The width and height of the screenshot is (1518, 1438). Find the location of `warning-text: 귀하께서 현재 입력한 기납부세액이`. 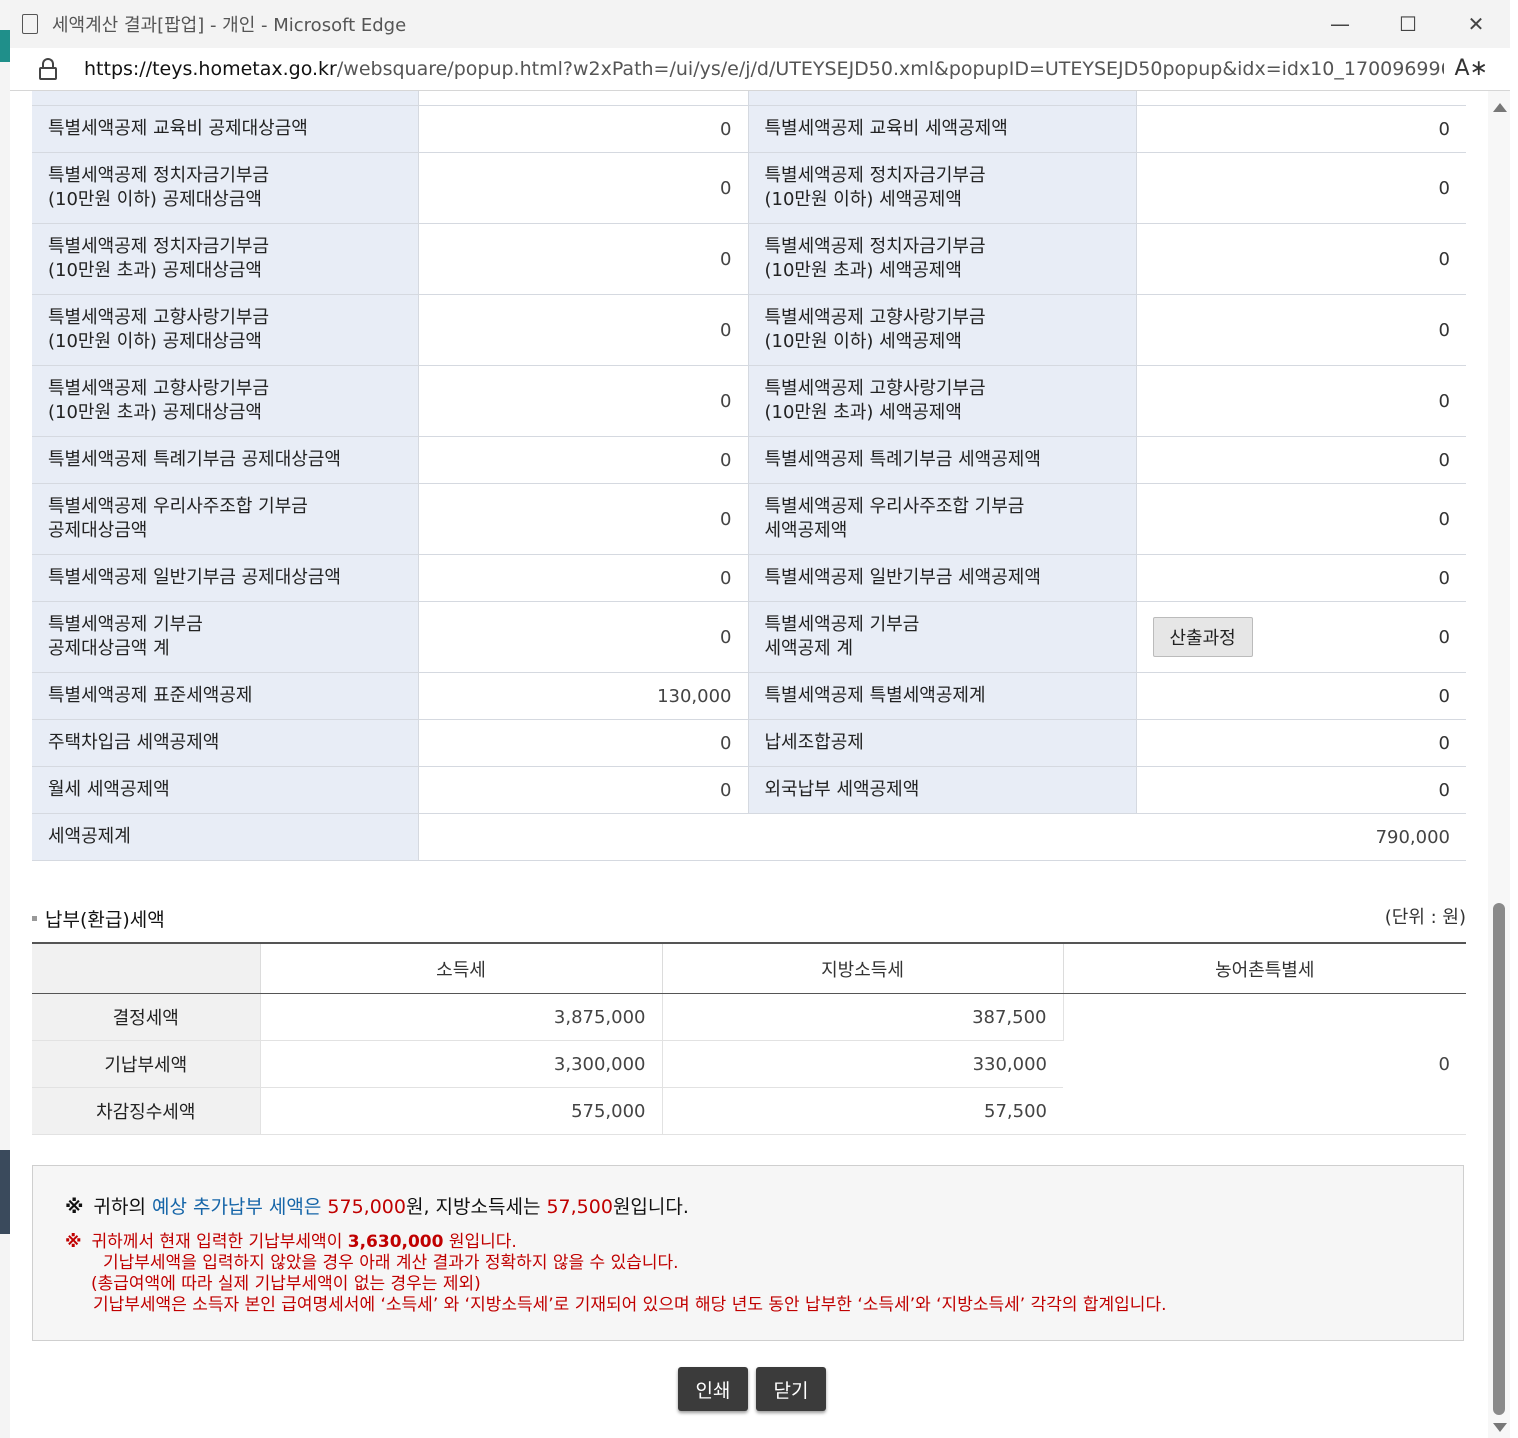

warning-text: 귀하께서 현재 입력한 기납부세액이 is located at coordinates (219, 1242).